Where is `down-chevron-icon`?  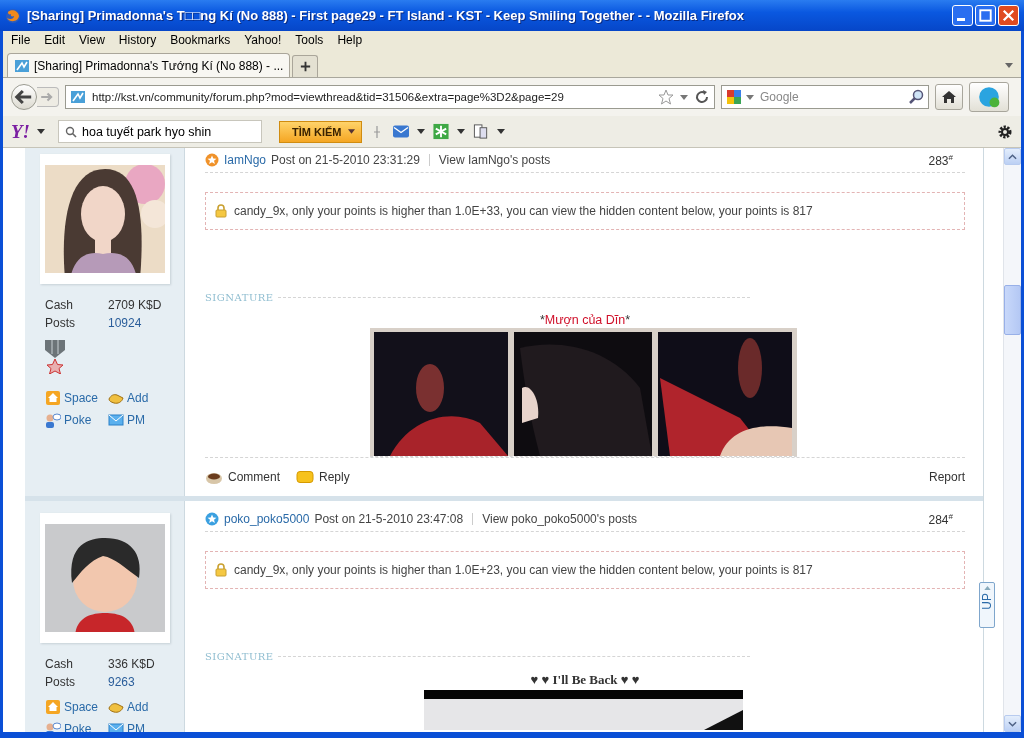
down-chevron-icon is located at coordinates (1012, 723).